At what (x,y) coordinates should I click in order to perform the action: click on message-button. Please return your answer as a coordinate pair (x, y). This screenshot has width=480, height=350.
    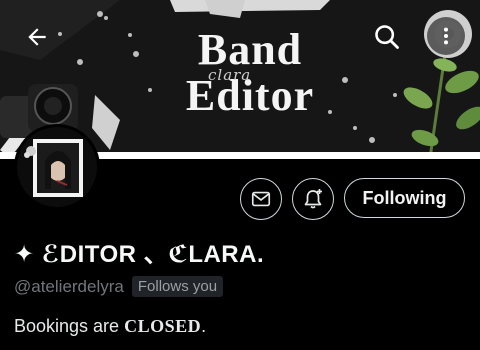
    Looking at the image, I should click on (261, 199).